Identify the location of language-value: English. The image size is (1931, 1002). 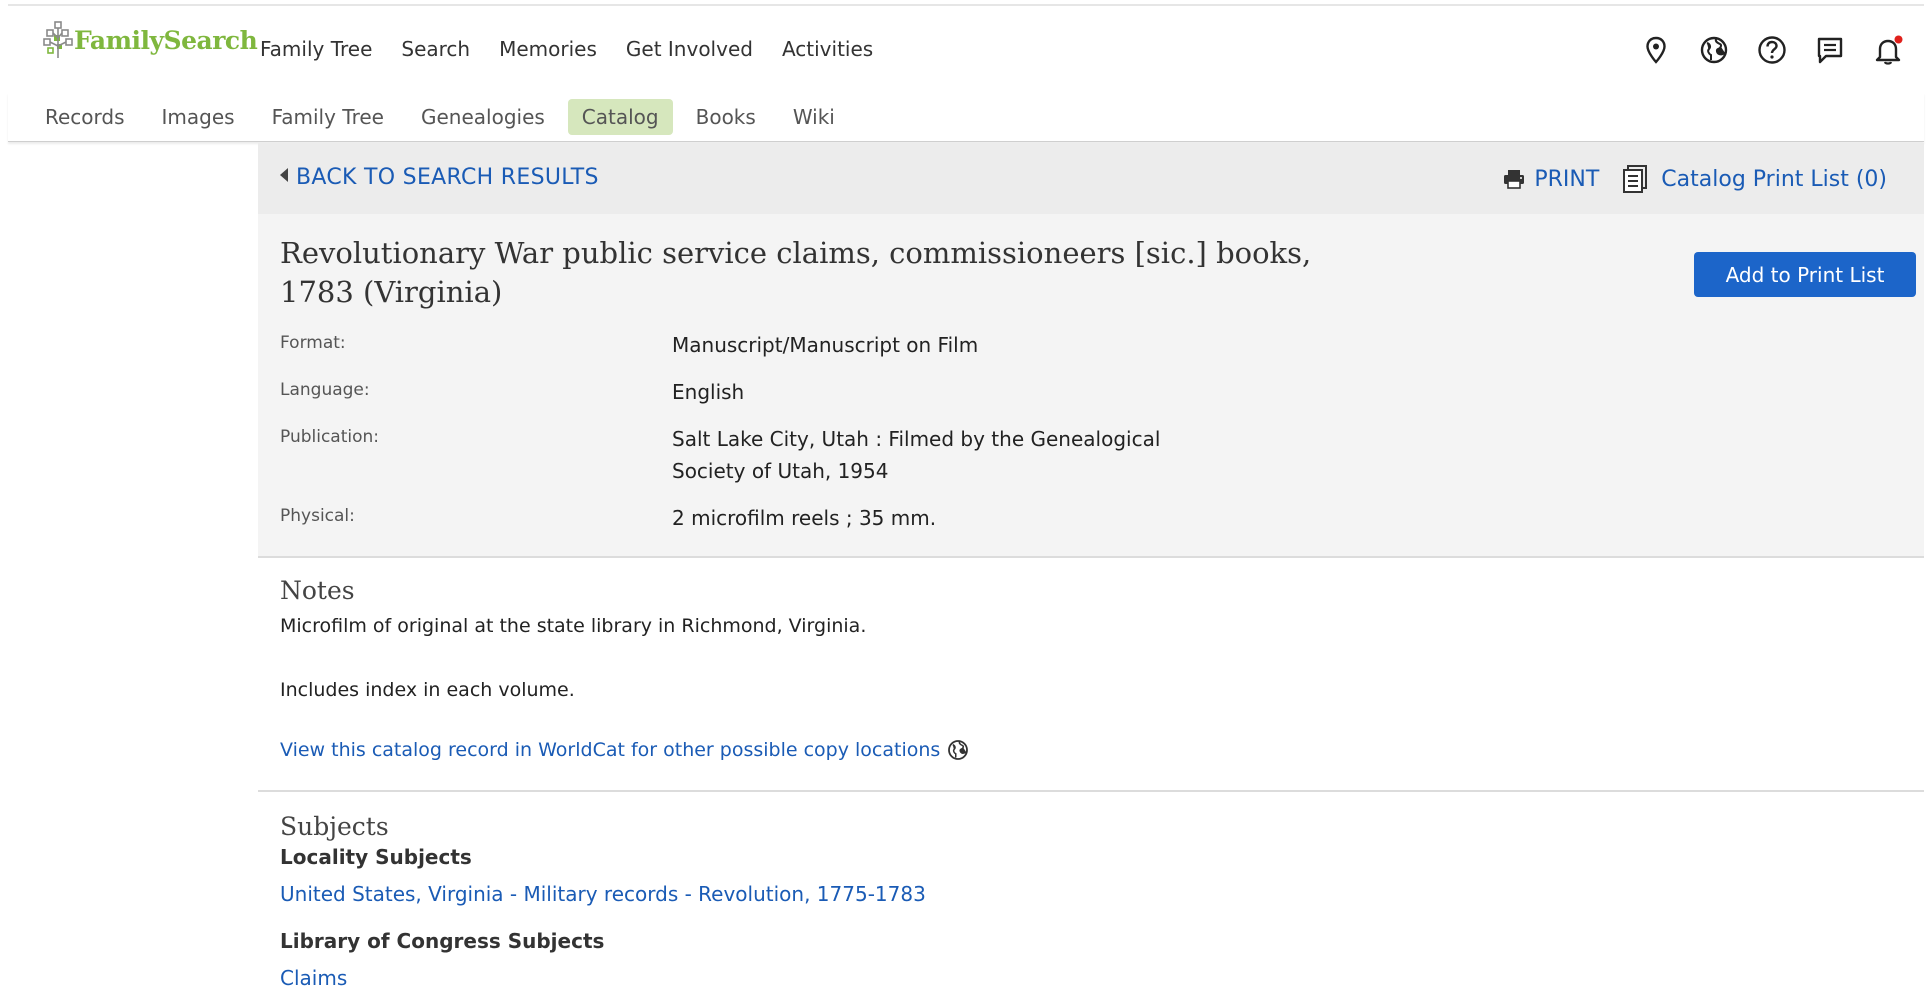
(708, 392).